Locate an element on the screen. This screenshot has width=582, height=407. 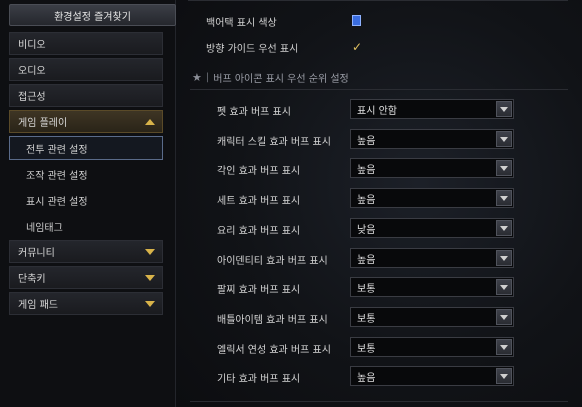
setting-label: 각인 효과 버프 표시 is located at coordinates (259, 171).